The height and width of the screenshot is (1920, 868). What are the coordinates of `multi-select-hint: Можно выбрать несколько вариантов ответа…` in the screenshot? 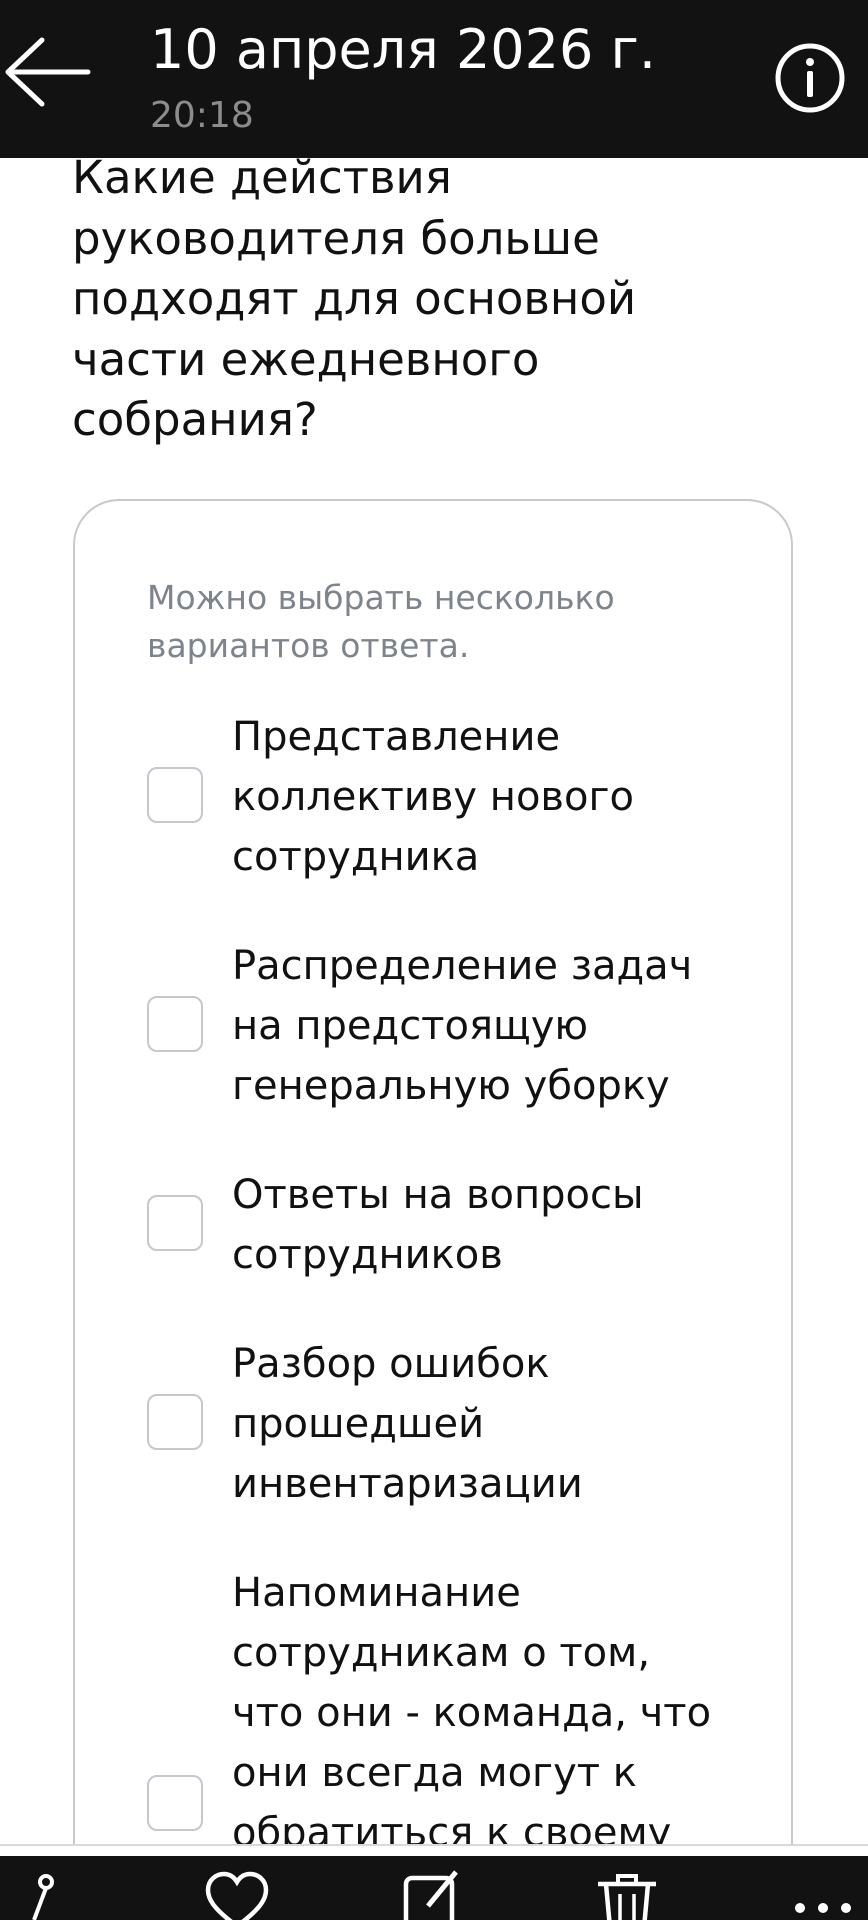 It's located at (381, 621).